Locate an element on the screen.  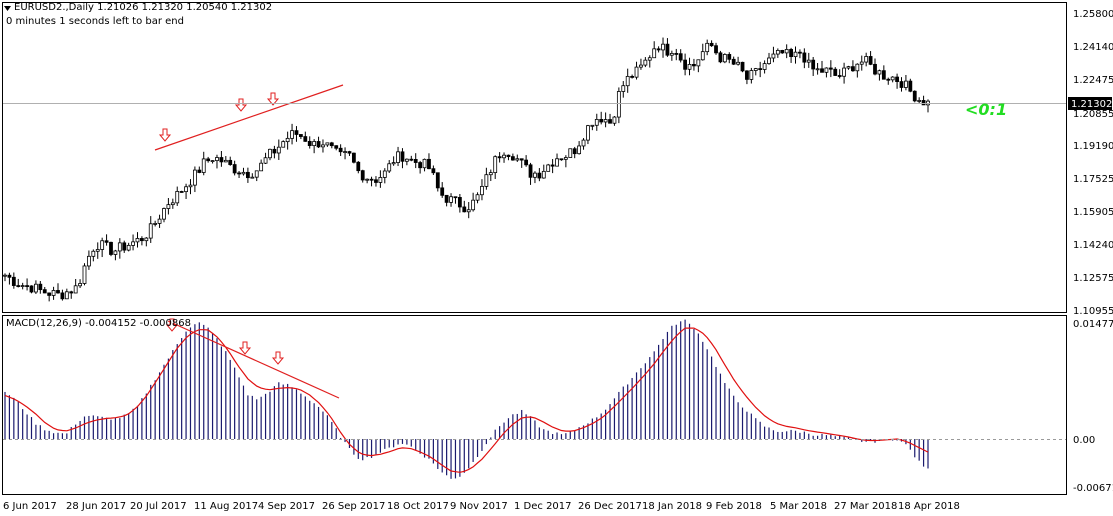
macd-annotations is located at coordinates (252, 358).